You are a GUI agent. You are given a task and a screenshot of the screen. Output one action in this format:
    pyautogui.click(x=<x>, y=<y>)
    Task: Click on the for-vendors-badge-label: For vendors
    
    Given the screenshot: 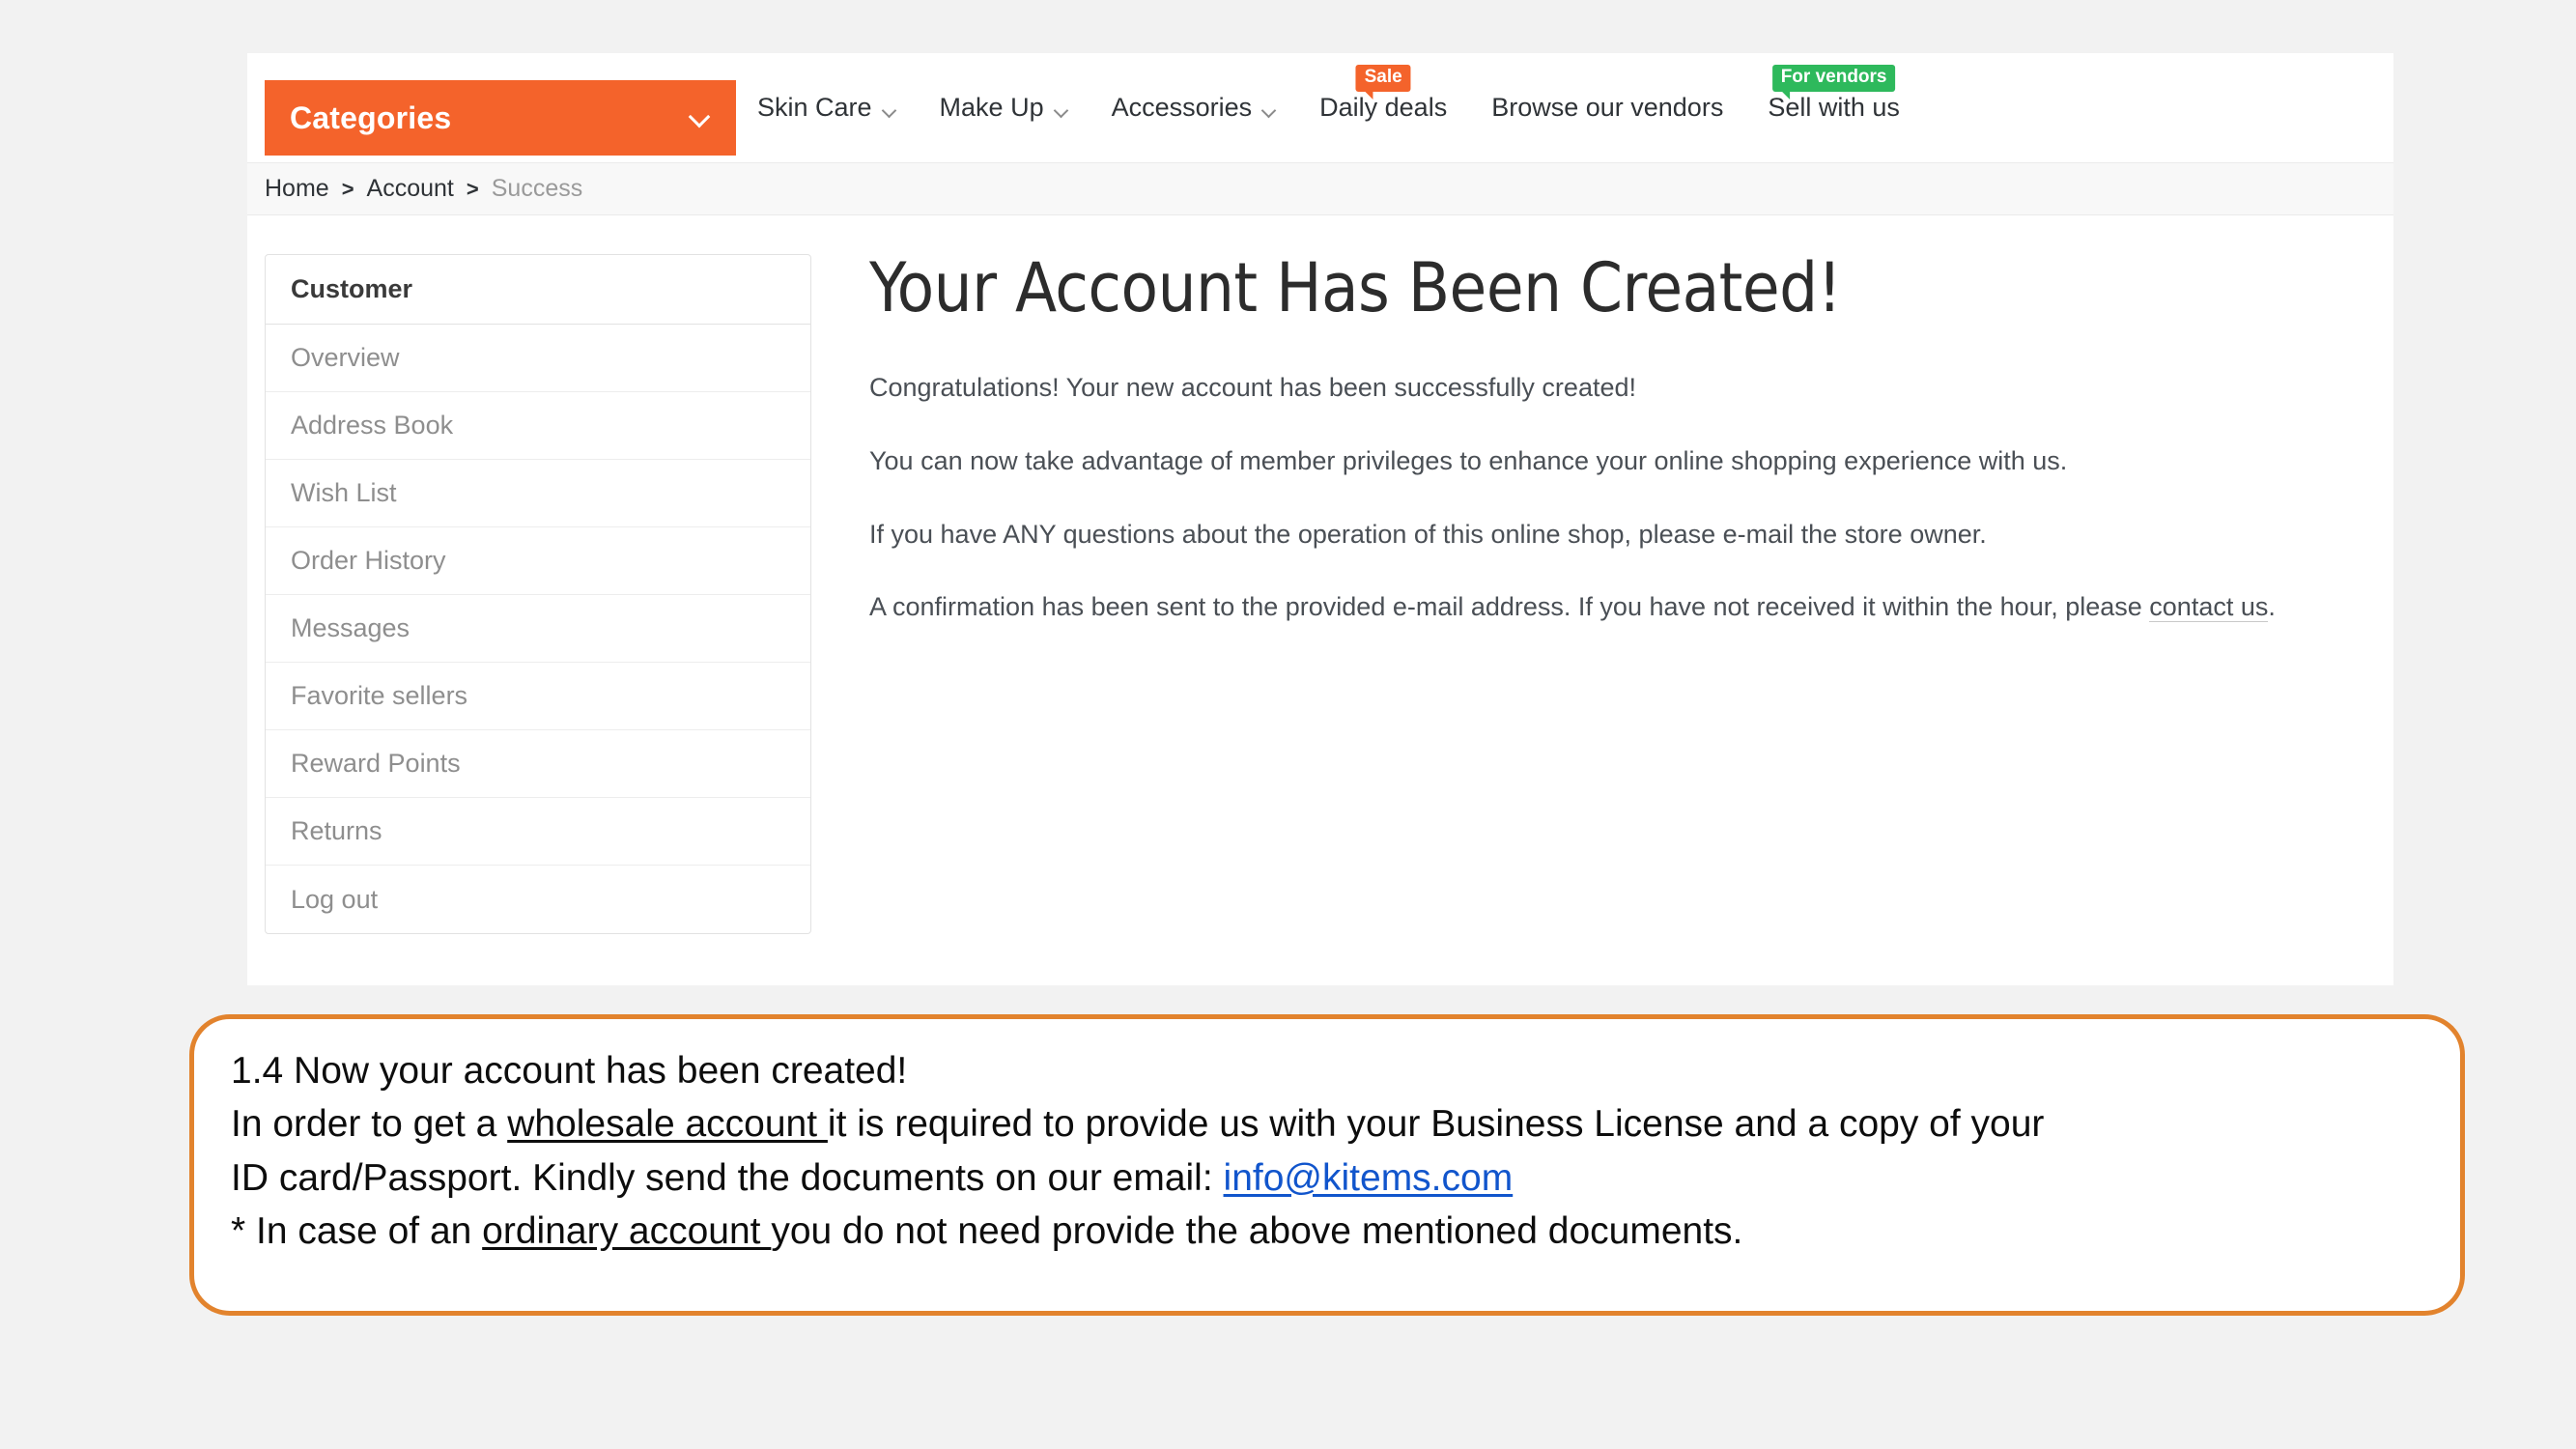 What is the action you would take?
    pyautogui.click(x=1833, y=77)
    